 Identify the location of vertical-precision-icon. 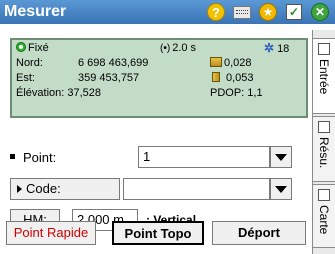
(216, 77).